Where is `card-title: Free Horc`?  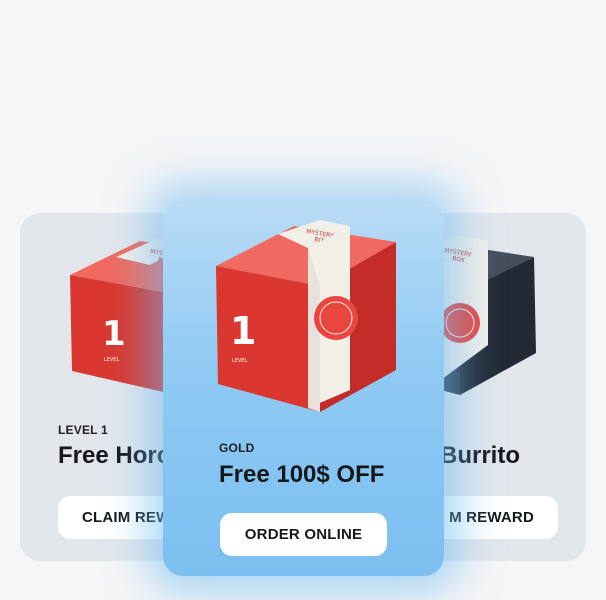 card-title: Free Horc is located at coordinates (114, 455).